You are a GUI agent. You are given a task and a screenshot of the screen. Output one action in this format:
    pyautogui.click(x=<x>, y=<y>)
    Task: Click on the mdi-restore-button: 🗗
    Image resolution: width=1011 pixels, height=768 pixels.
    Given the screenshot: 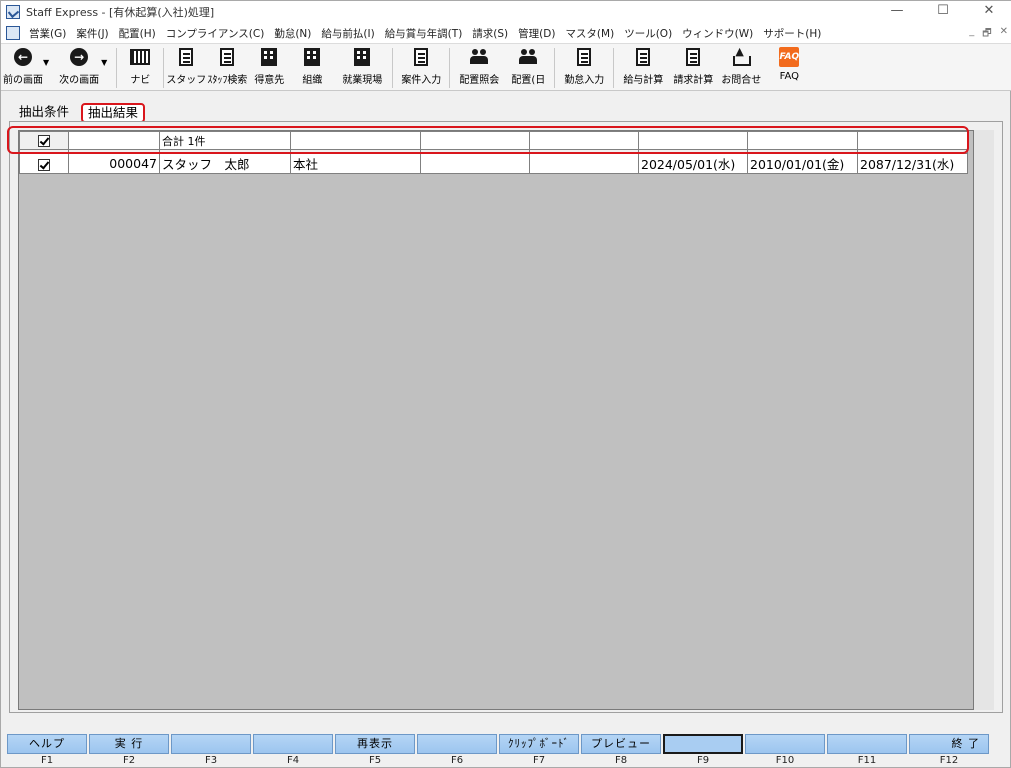 What is the action you would take?
    pyautogui.click(x=986, y=34)
    